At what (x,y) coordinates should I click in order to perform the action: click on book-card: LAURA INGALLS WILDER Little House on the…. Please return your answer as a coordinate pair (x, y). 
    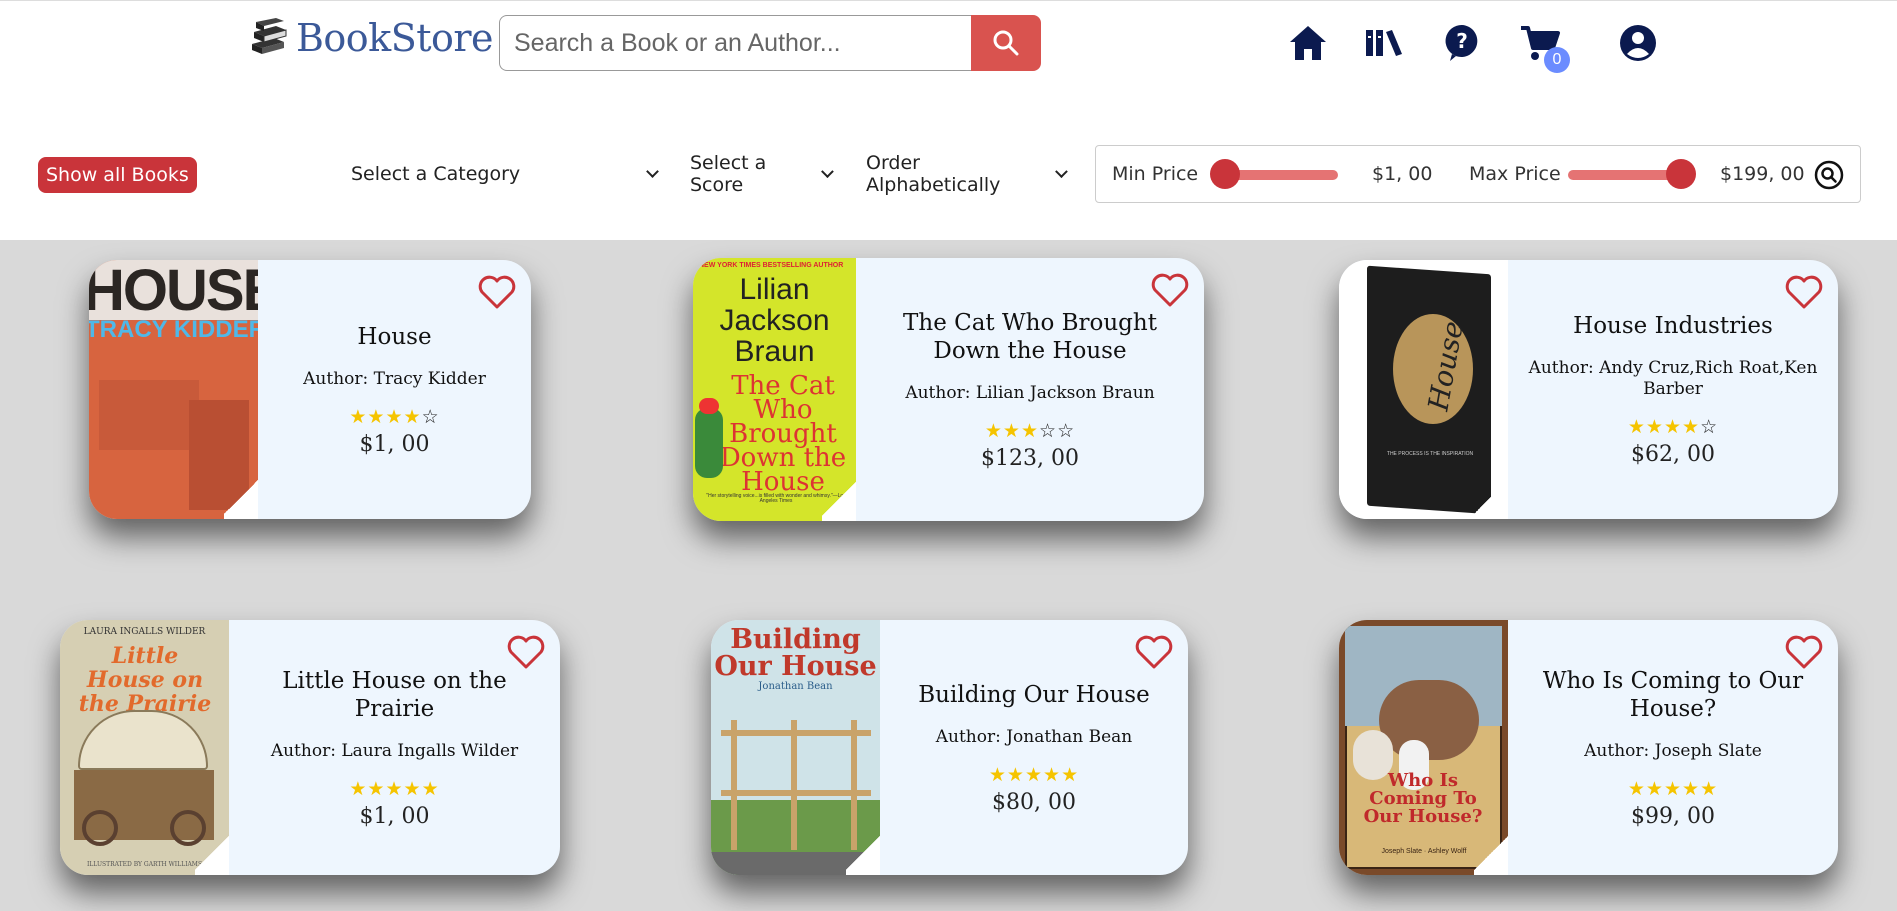
    Looking at the image, I should click on (310, 747).